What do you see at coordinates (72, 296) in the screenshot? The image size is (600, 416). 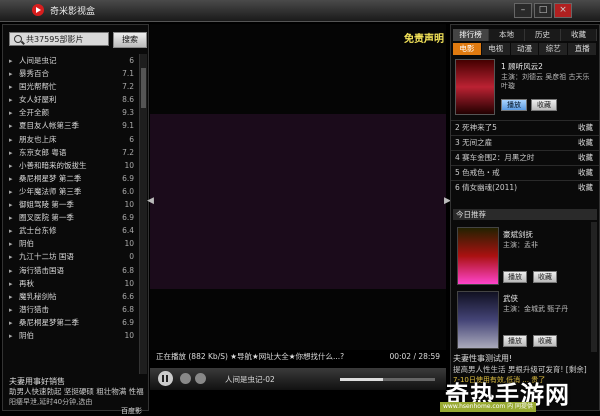 I see `list-item: ▸ 魔乳秘剑帖 6.6` at bounding box center [72, 296].